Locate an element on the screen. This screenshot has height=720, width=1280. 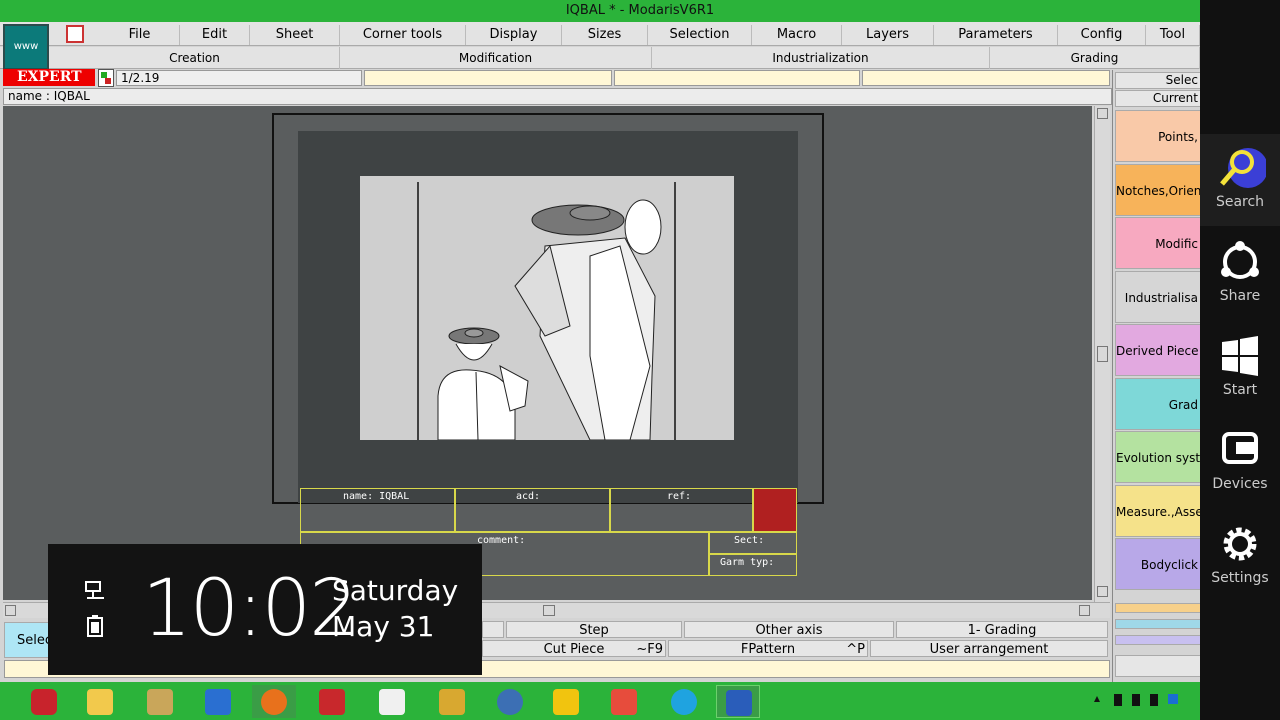
charm-settings: Settings is located at coordinates (1240, 554).